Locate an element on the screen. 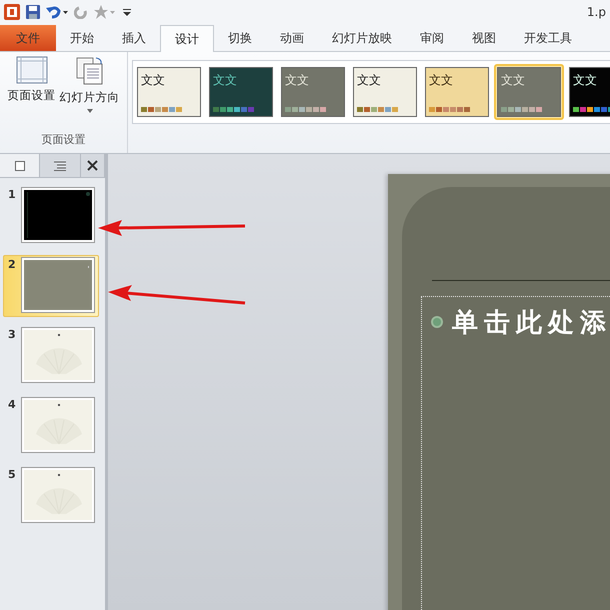 The width and height of the screenshot is (610, 610). save-icon is located at coordinates (33, 12).